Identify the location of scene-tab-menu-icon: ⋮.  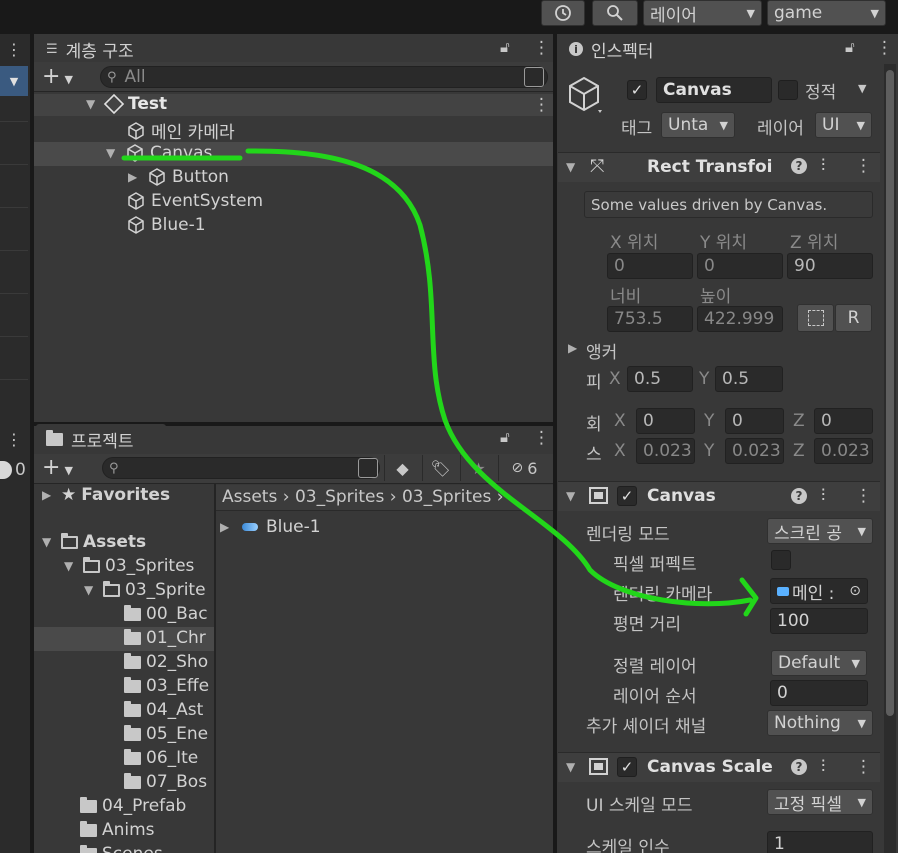
(14, 49).